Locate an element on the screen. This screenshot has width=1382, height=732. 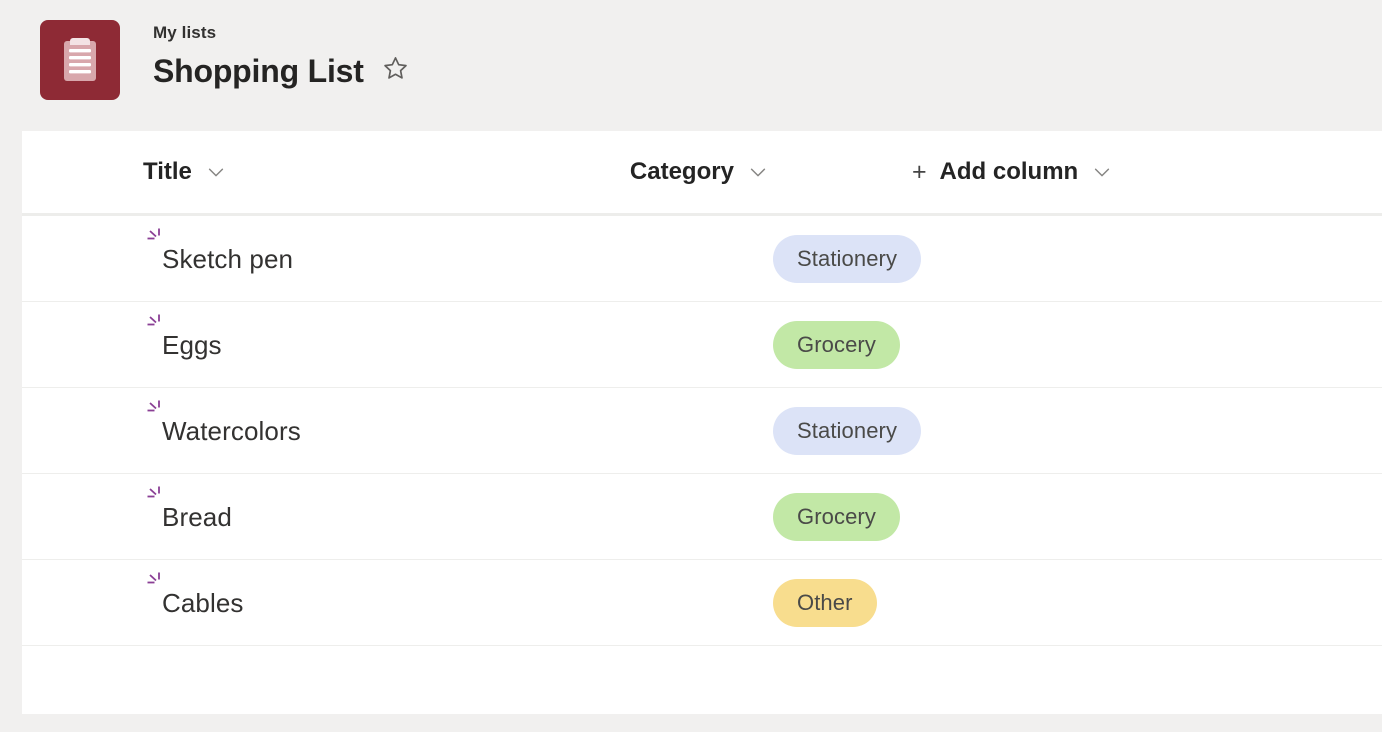
row-title: Watercolors is located at coordinates (231, 431).